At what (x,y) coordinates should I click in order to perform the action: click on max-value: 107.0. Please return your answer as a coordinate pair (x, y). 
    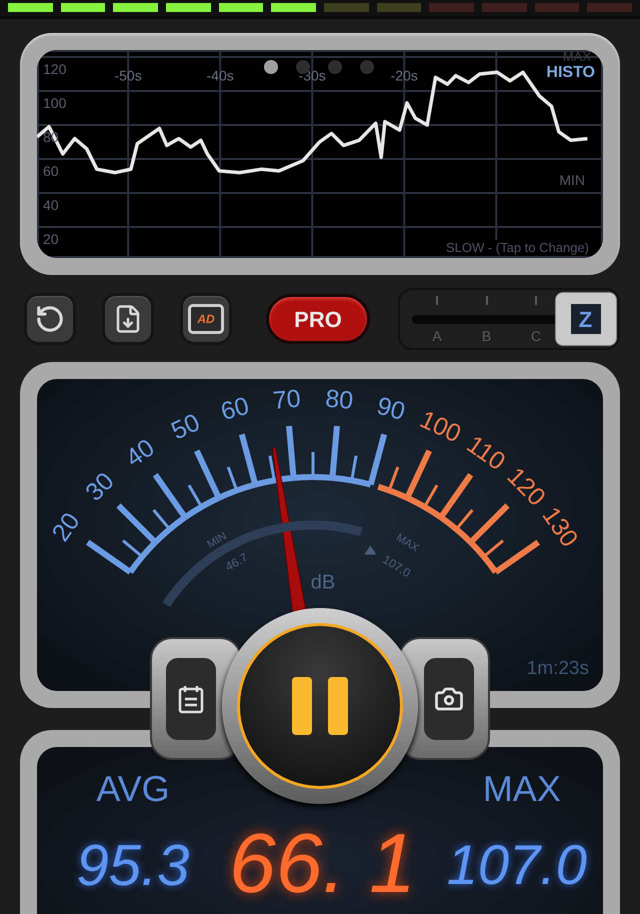
    Looking at the image, I should click on (516, 867).